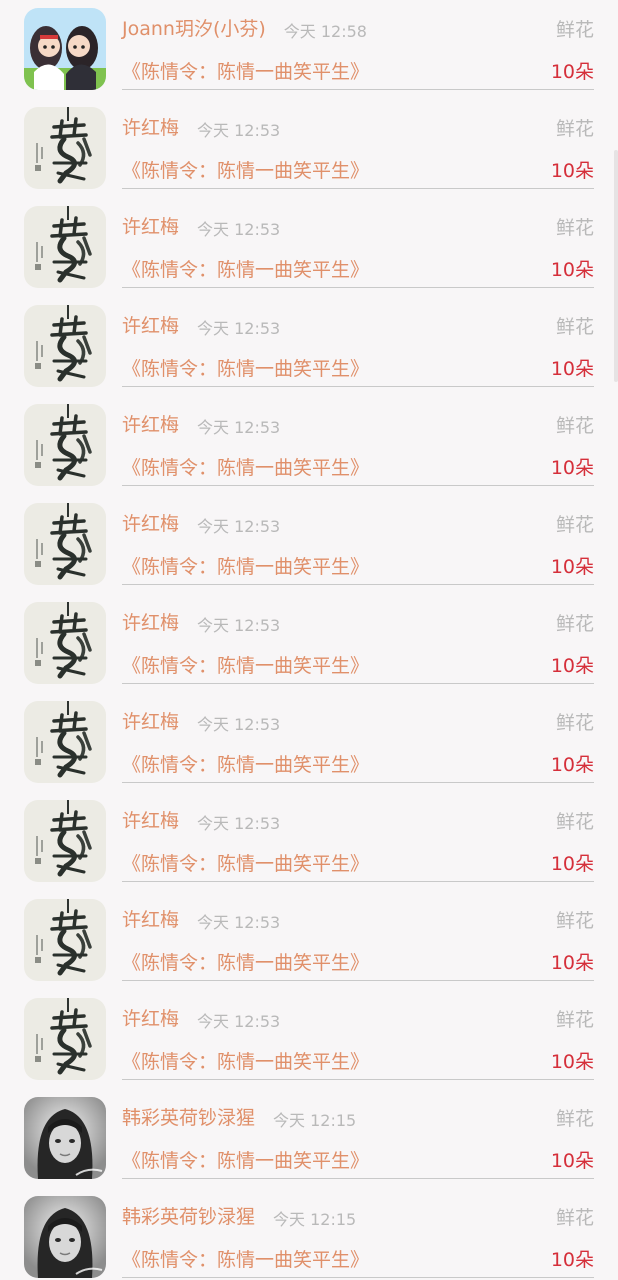  I want to click on scrollbar, so click(616, 266).